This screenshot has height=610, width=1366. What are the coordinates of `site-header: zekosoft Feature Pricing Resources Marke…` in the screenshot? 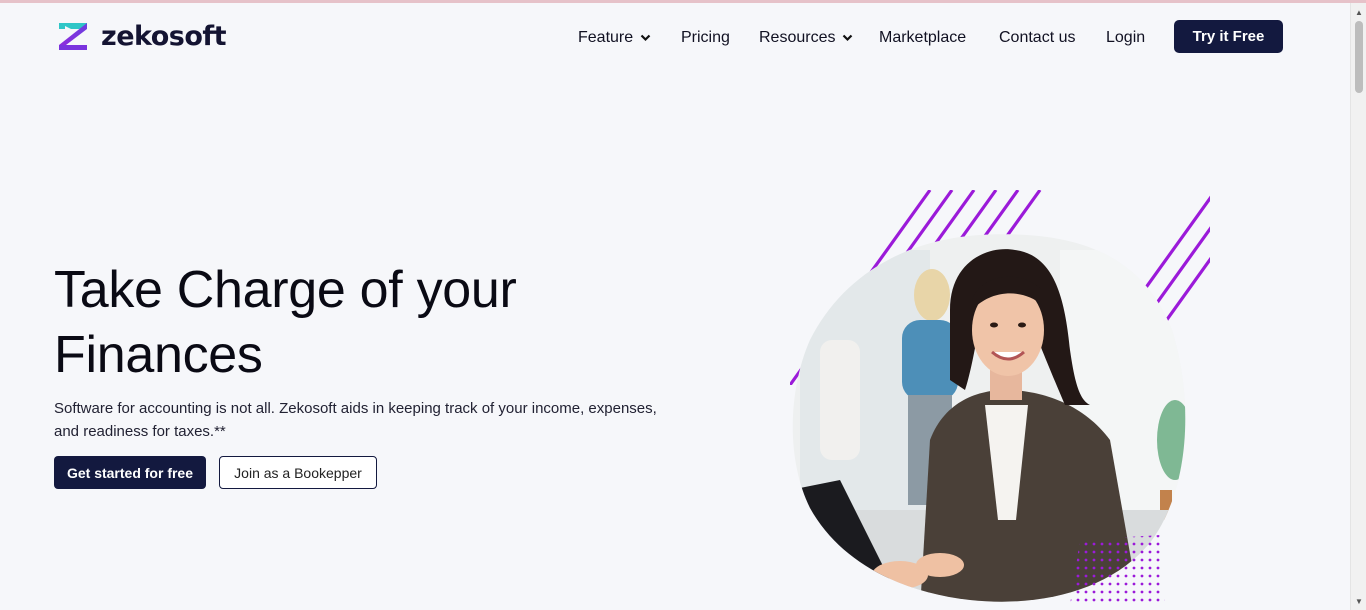 It's located at (675, 34).